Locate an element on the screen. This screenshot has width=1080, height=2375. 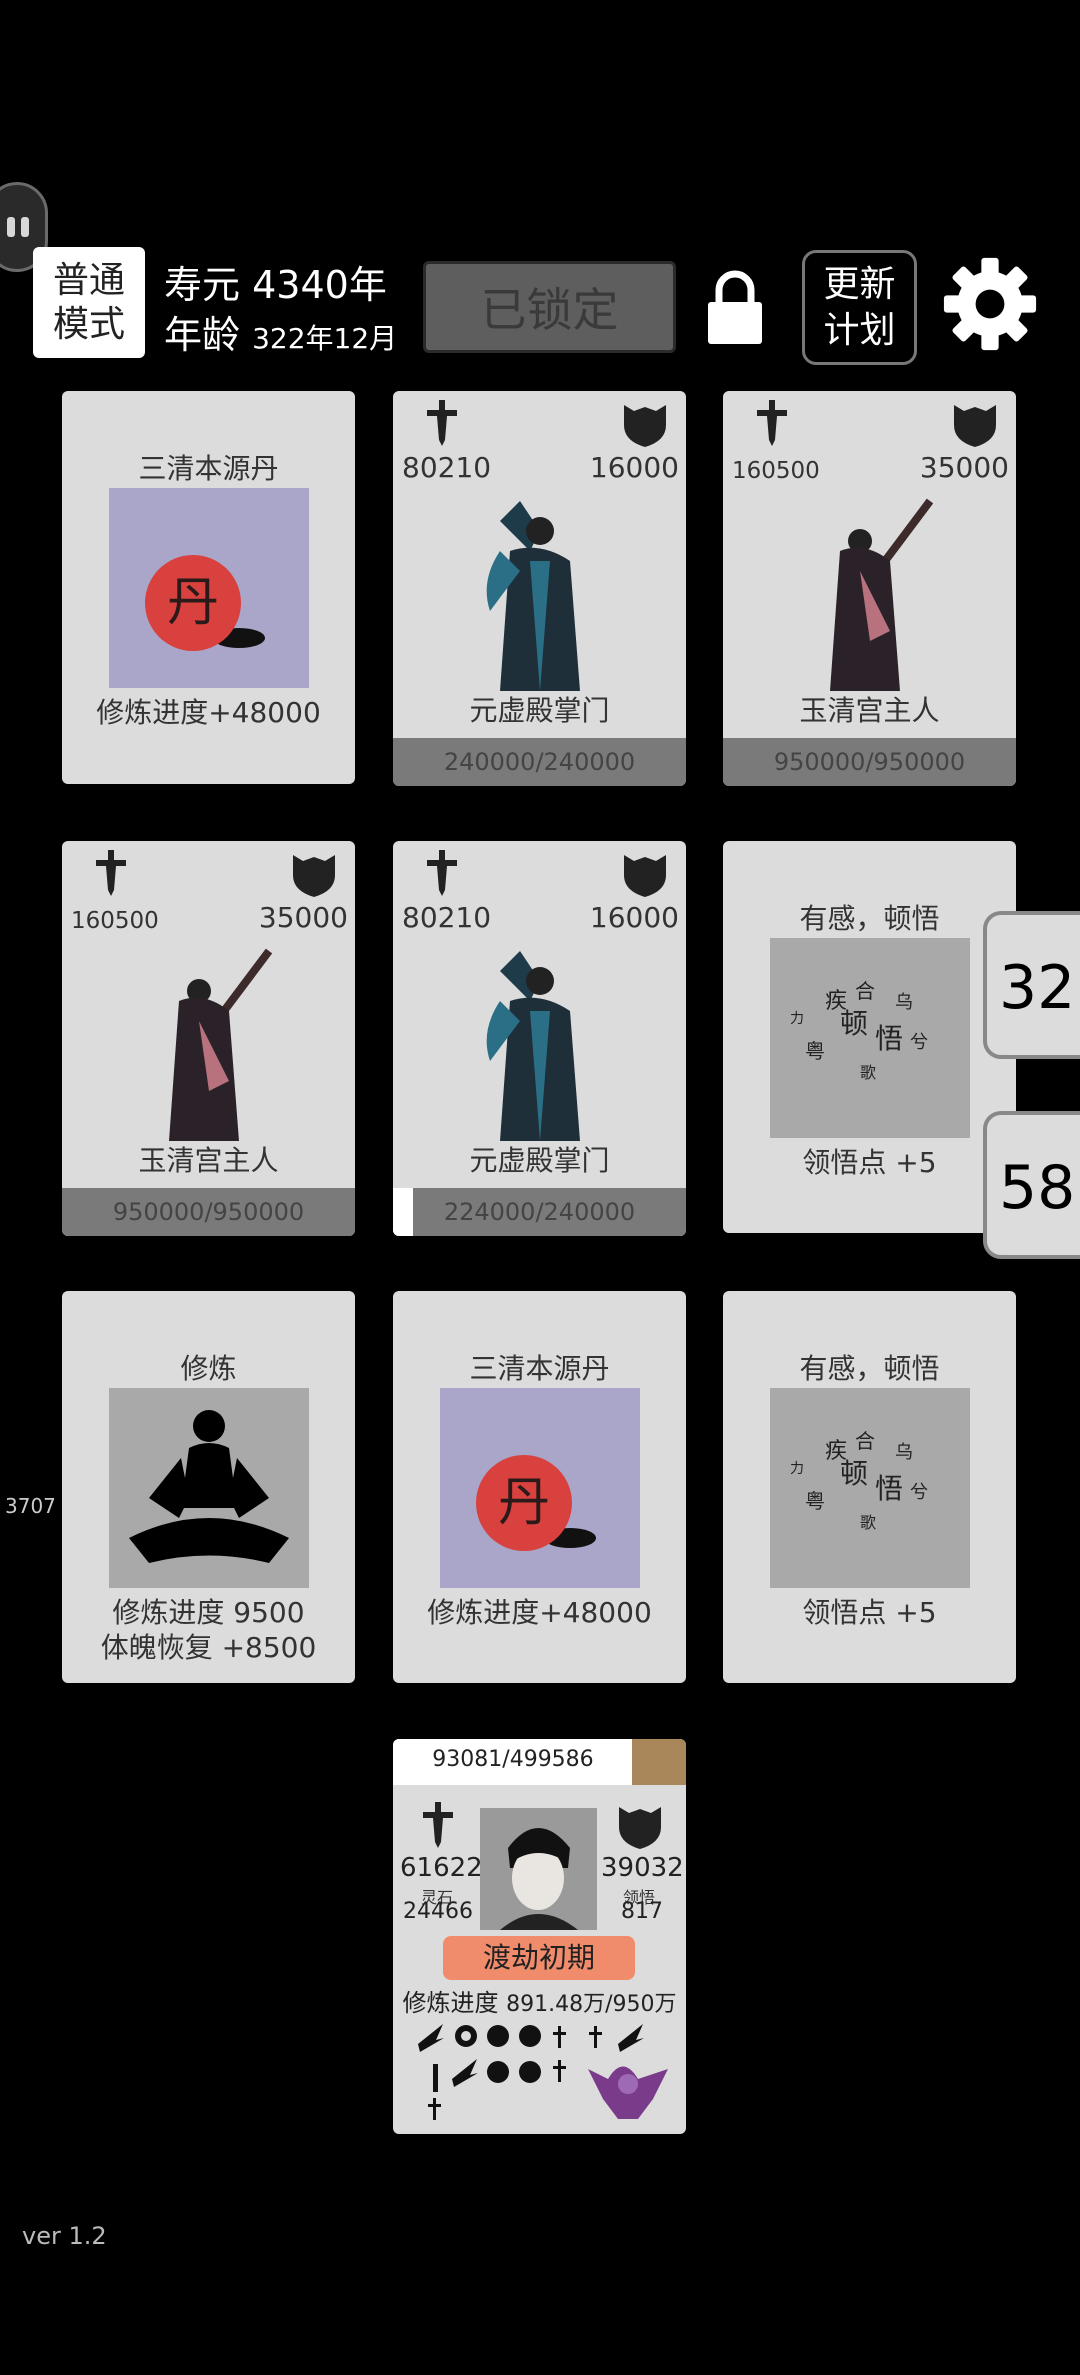
locked-button: 已锁定 is located at coordinates (549, 307).